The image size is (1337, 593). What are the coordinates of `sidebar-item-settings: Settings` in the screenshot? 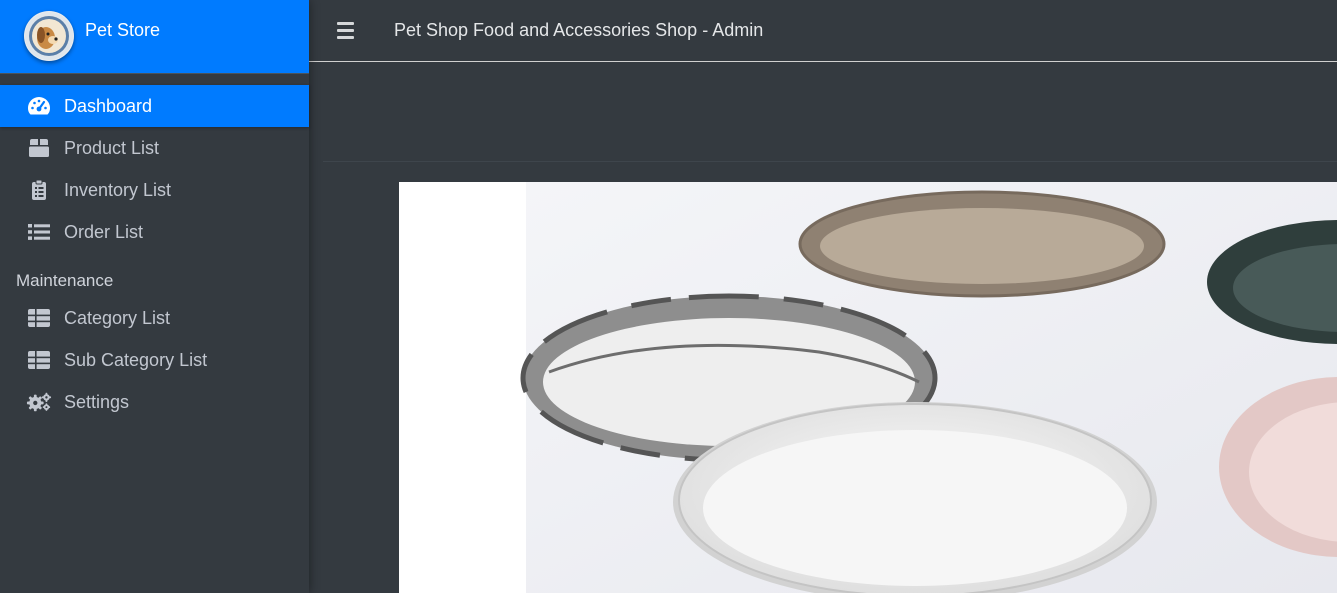 It's located at (154, 402).